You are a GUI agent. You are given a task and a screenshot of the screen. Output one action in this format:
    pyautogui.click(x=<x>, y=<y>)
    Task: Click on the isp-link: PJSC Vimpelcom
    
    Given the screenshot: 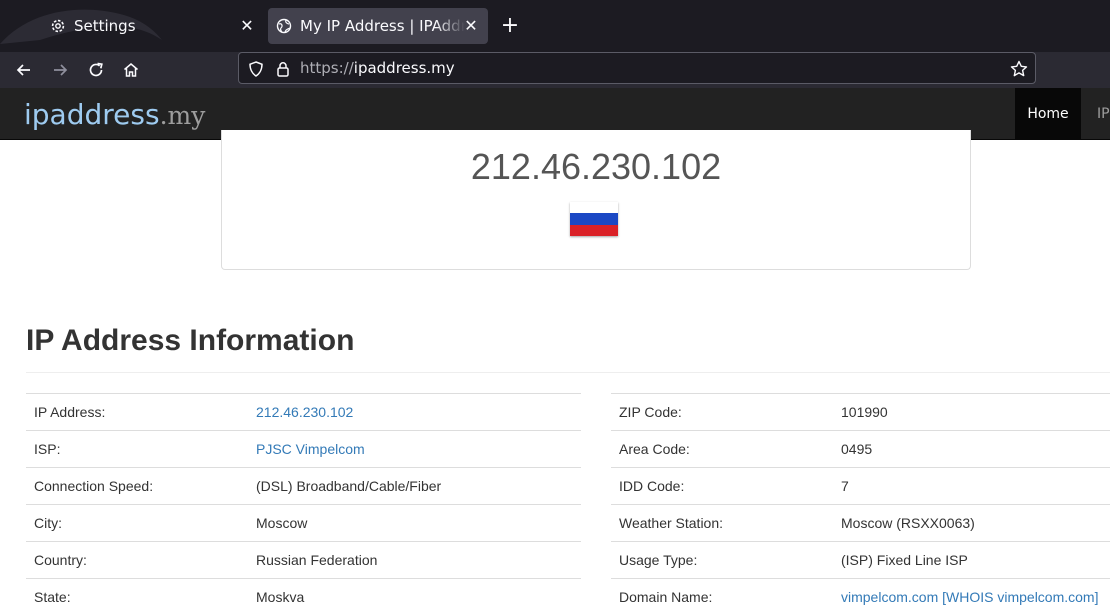 What is the action you would take?
    pyautogui.click(x=414, y=449)
    